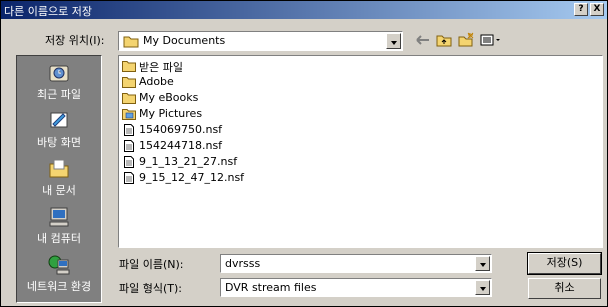 The width and height of the screenshot is (608, 307). I want to click on place-label: 내 컴퓨터, so click(59, 238).